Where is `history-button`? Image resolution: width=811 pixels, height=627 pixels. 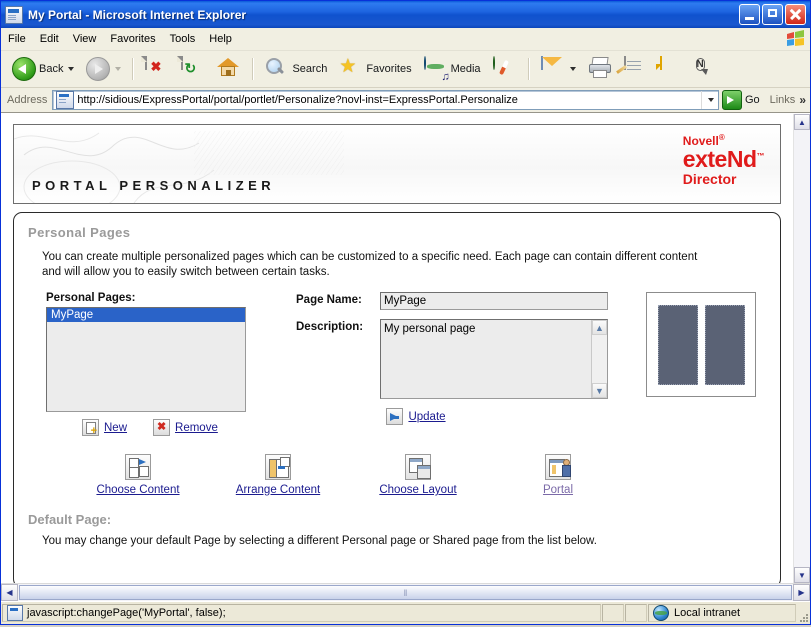
history-button is located at coordinates (505, 69).